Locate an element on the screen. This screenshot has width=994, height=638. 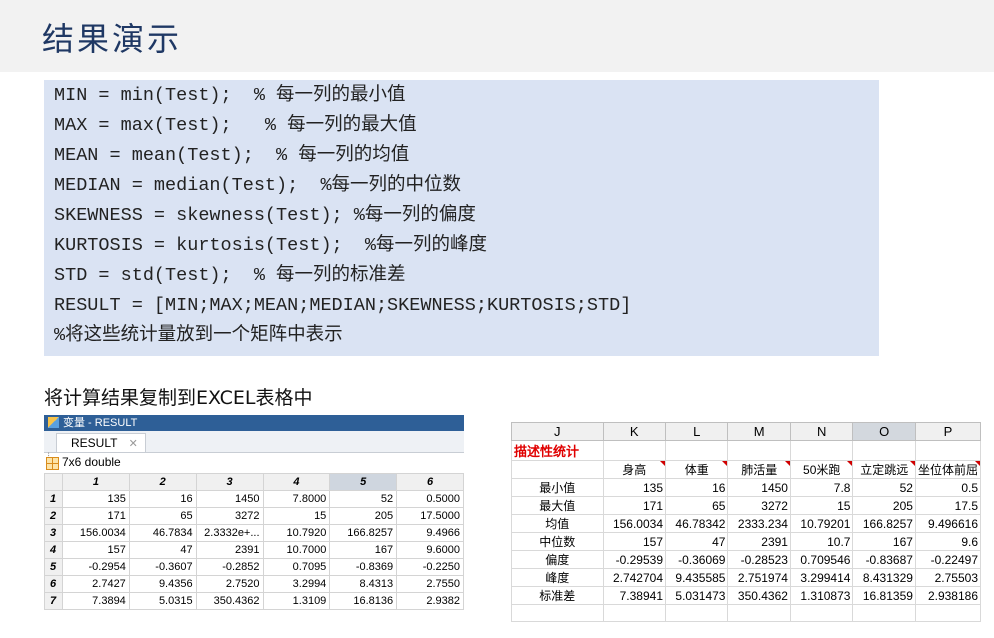
matlab-row-header: 6 is located at coordinates (53, 584).